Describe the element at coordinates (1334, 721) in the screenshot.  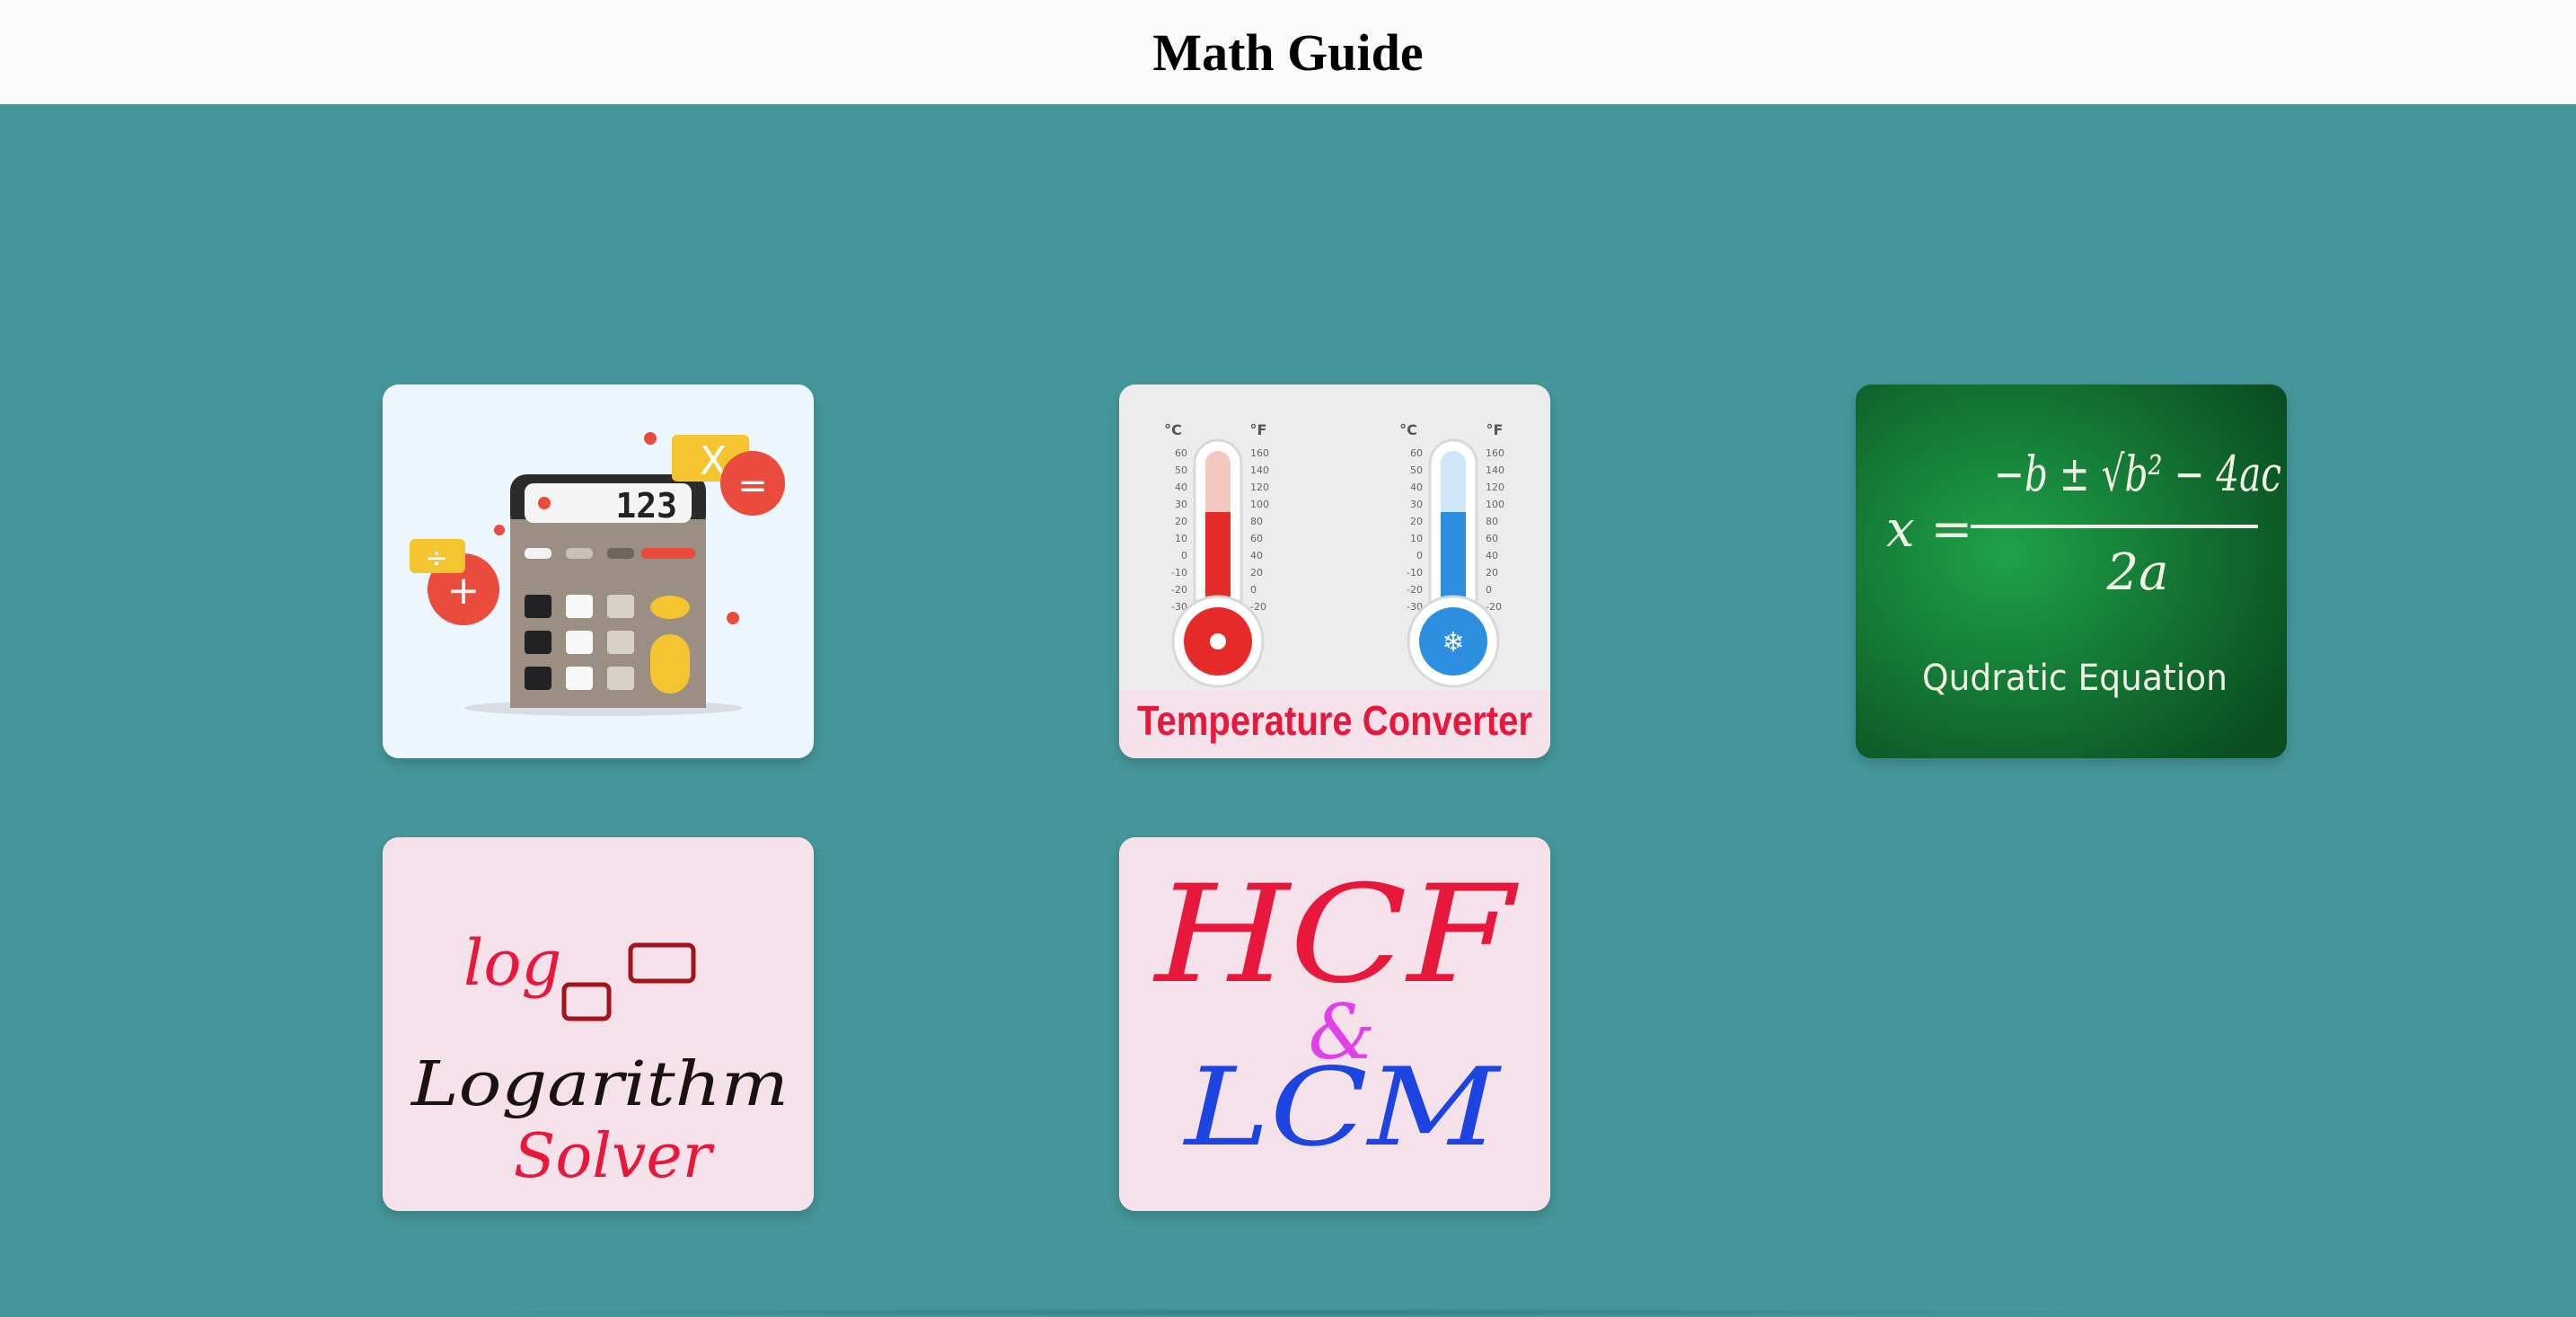
I see `card-label: Temperature Converter` at that location.